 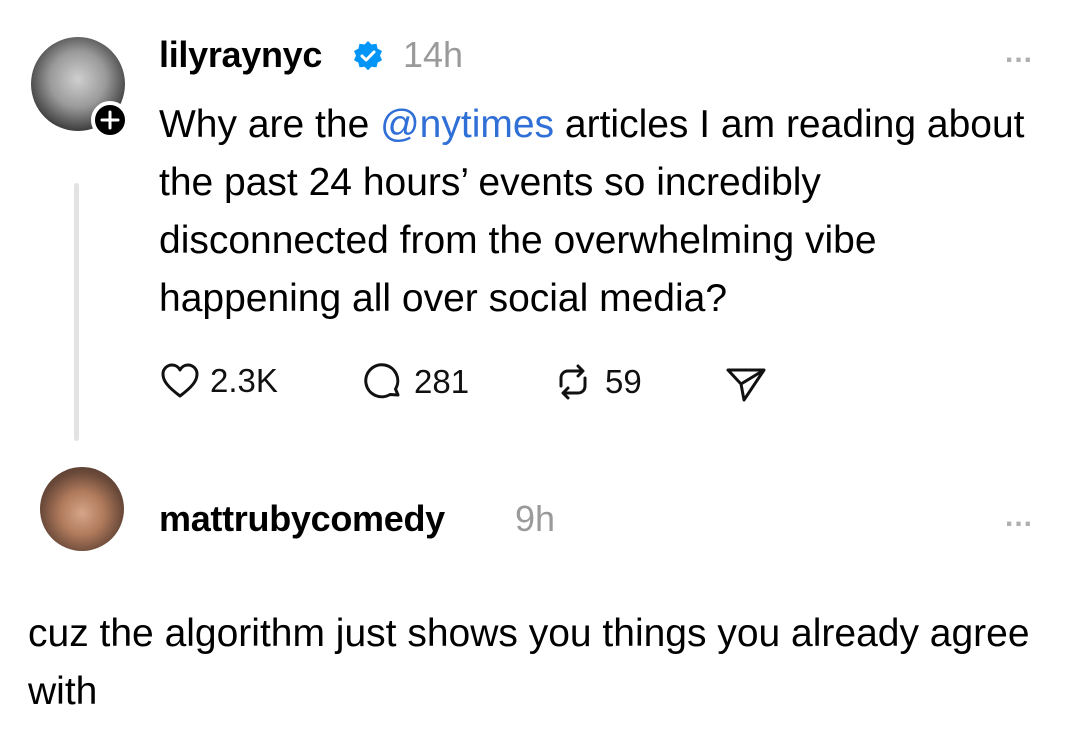 I want to click on reply-username: mattrubycomedy, so click(x=302, y=519).